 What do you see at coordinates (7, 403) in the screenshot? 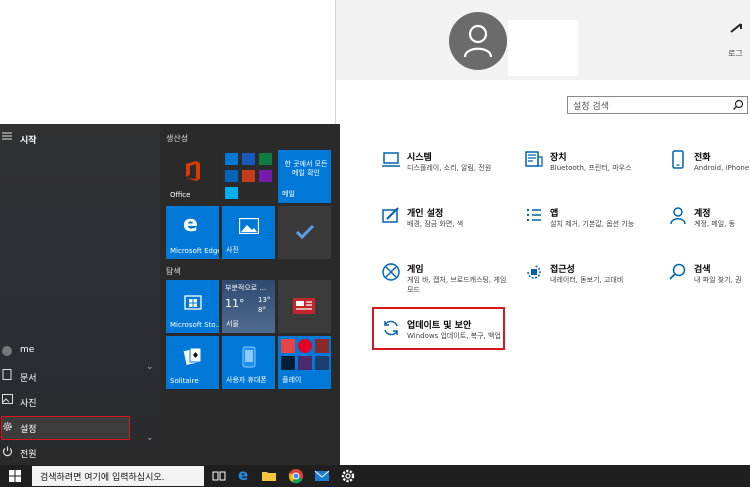
I see `pictures-icon` at bounding box center [7, 403].